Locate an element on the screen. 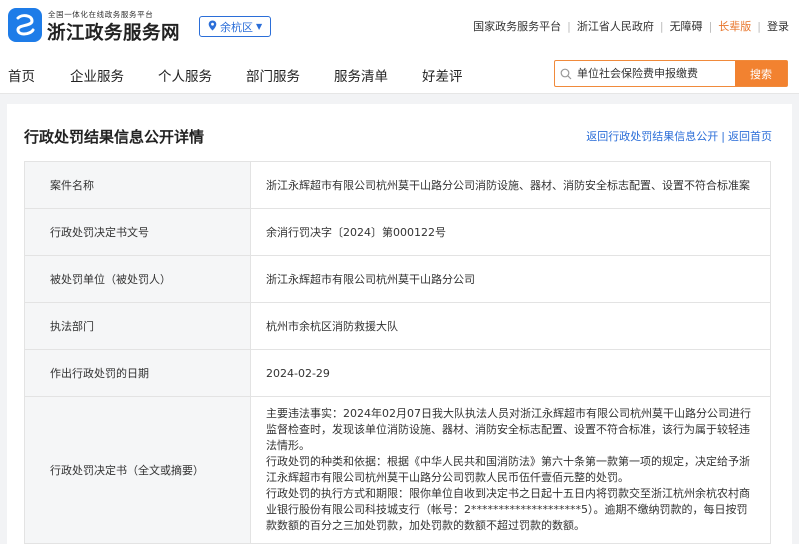 This screenshot has width=799, height=544. region-label: 余杭区 is located at coordinates (236, 27).